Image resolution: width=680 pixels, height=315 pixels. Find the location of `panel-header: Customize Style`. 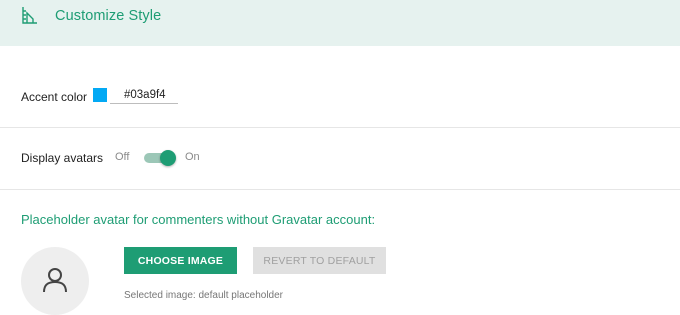

panel-header: Customize Style is located at coordinates (340, 23).